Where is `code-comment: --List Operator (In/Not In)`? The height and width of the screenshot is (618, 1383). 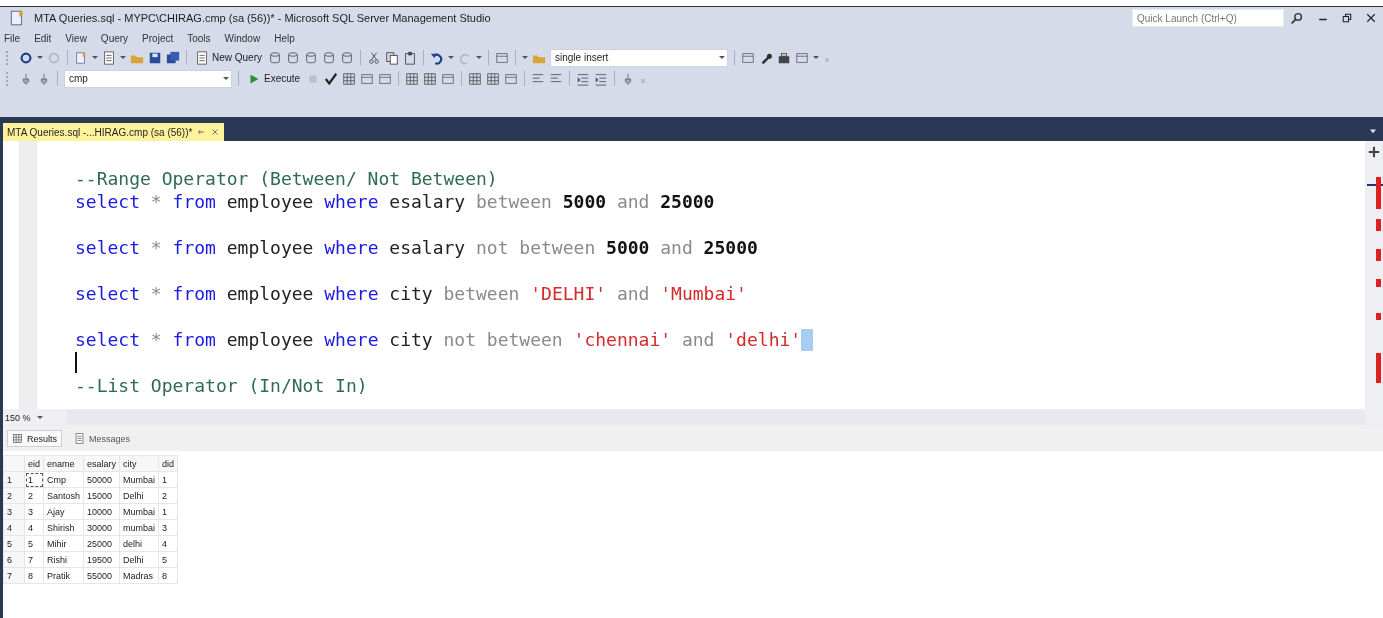 code-comment: --List Operator (In/Not In) is located at coordinates (221, 385).